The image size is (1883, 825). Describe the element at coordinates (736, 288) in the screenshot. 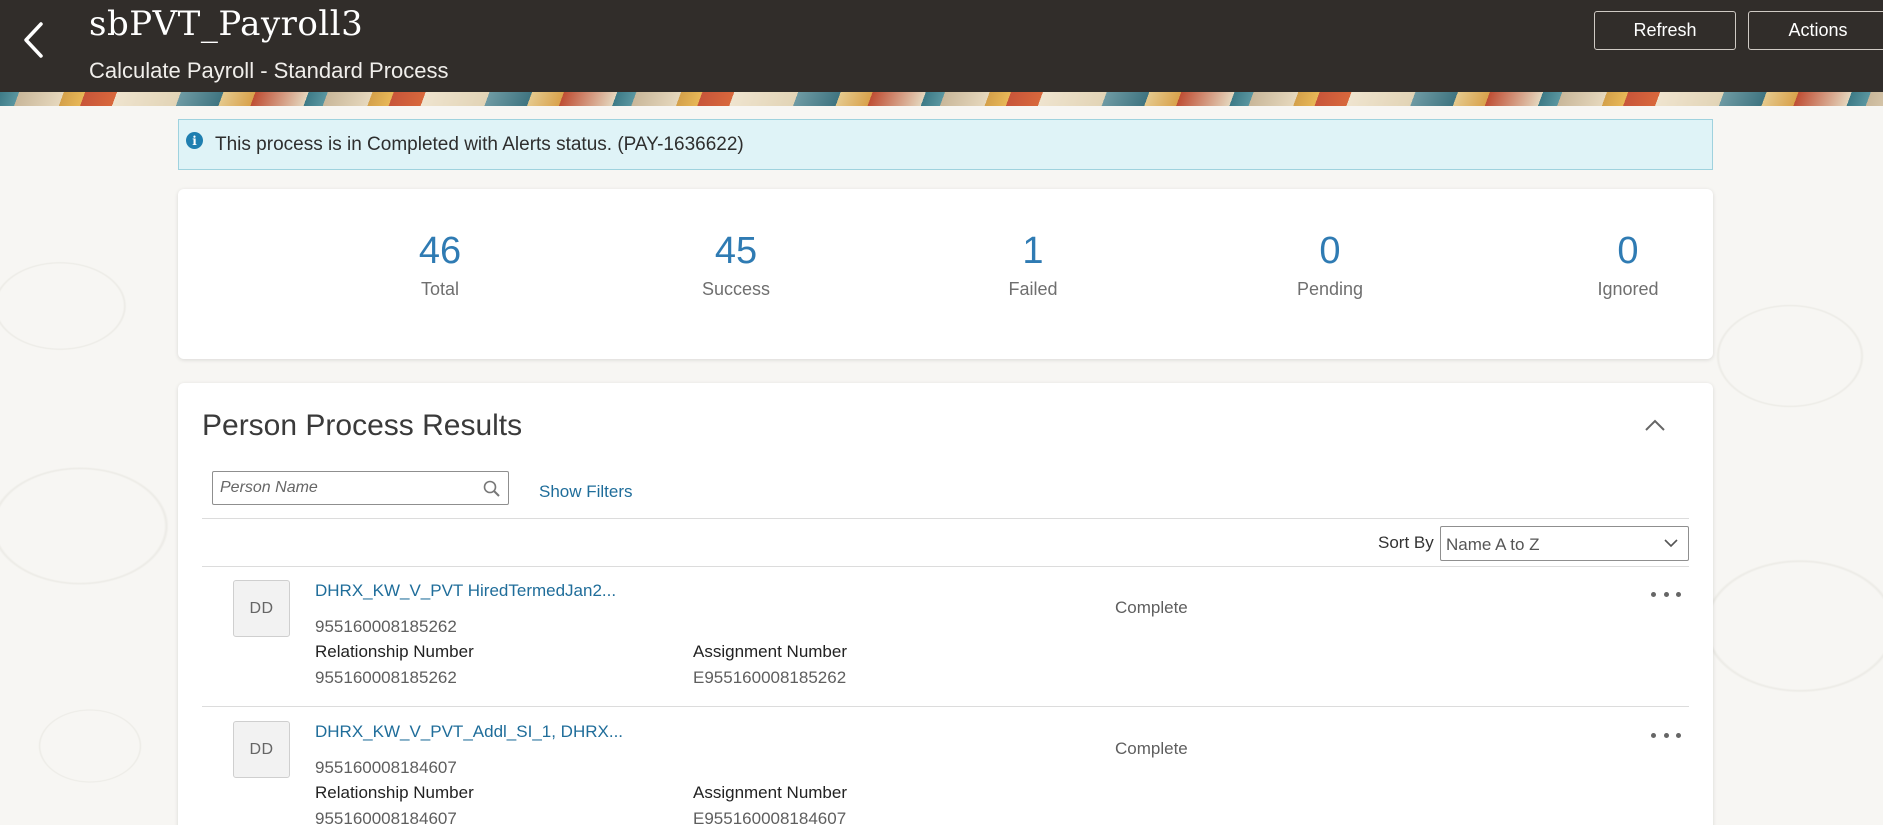

I see `stat-label: Success` at that location.